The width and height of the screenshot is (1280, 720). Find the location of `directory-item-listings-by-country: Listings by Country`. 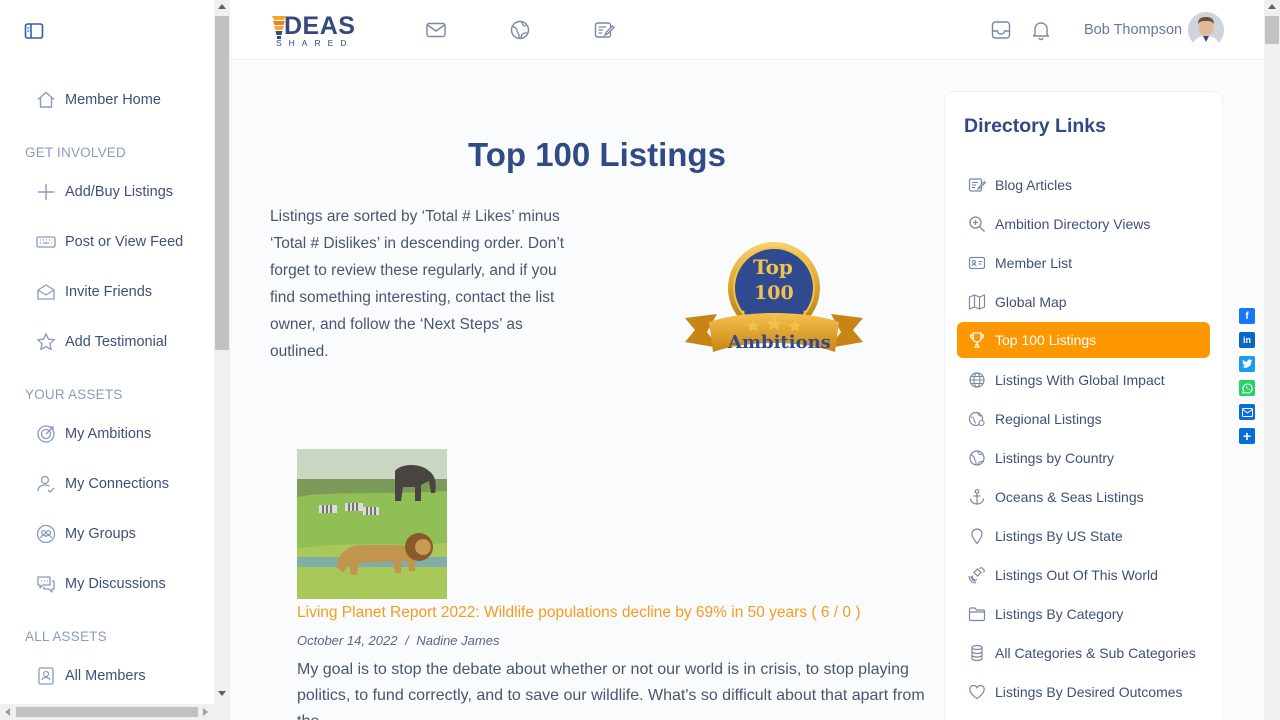

directory-item-listings-by-country: Listings by Country is located at coordinates (1083, 458).